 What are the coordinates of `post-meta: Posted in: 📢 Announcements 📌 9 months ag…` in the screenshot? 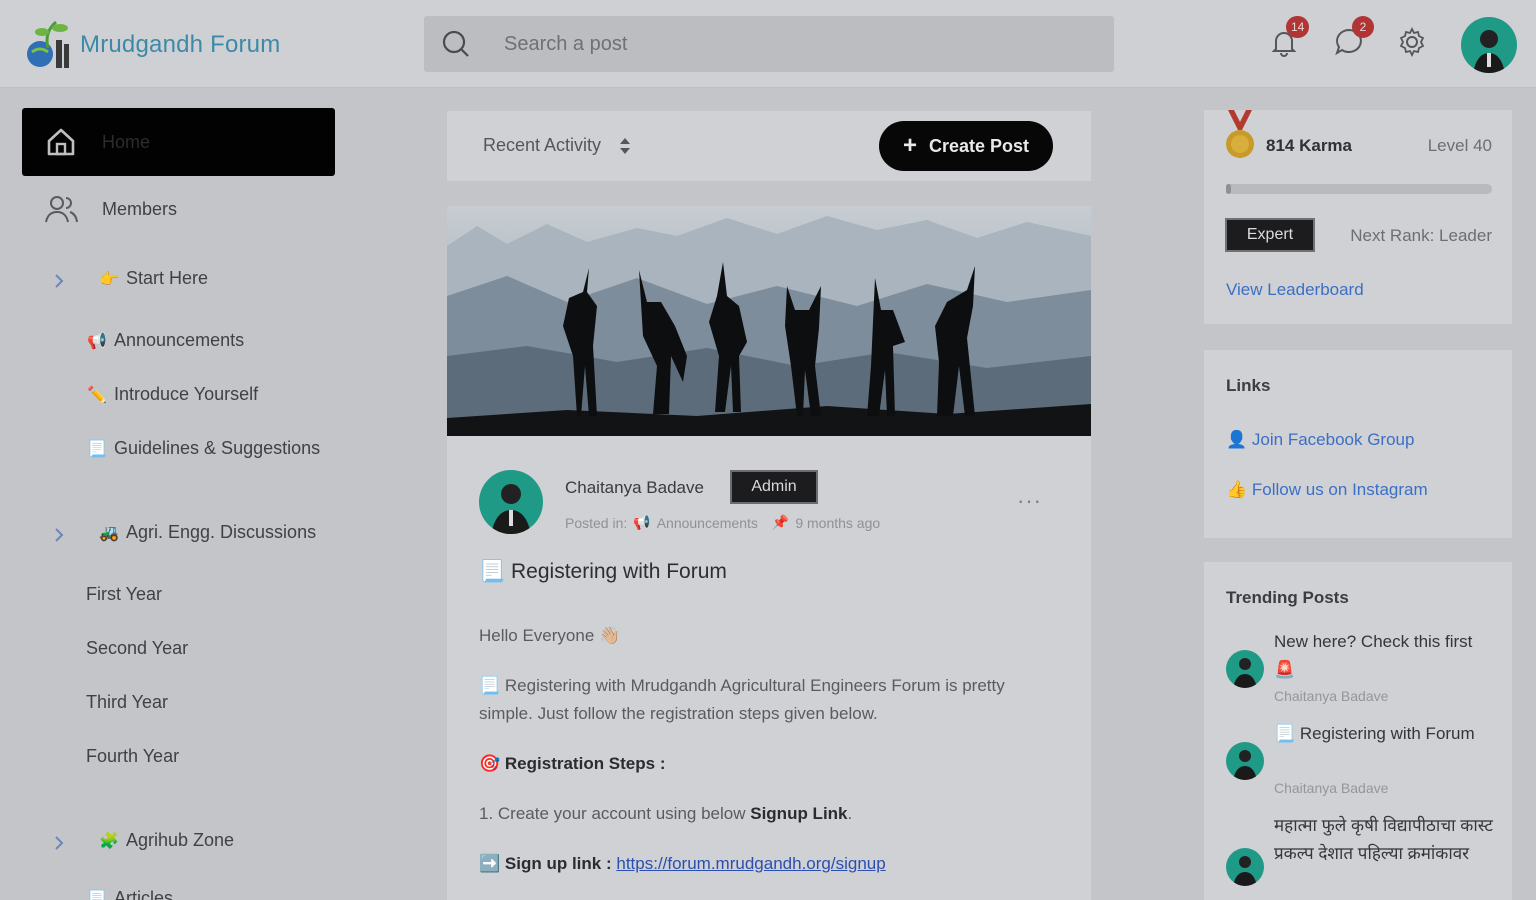 It's located at (722, 522).